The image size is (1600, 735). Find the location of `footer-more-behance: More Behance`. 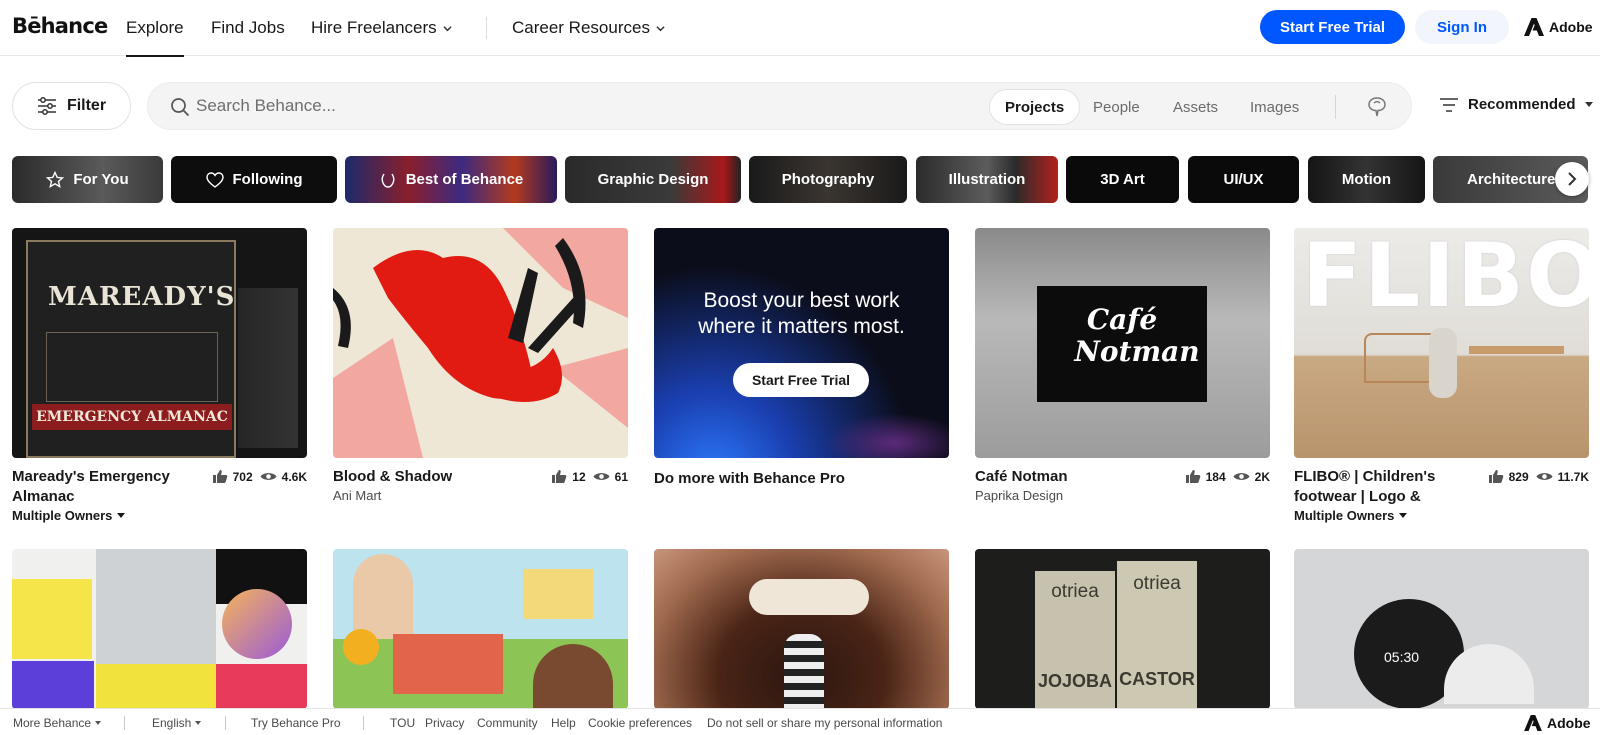

footer-more-behance: More Behance is located at coordinates (57, 723).